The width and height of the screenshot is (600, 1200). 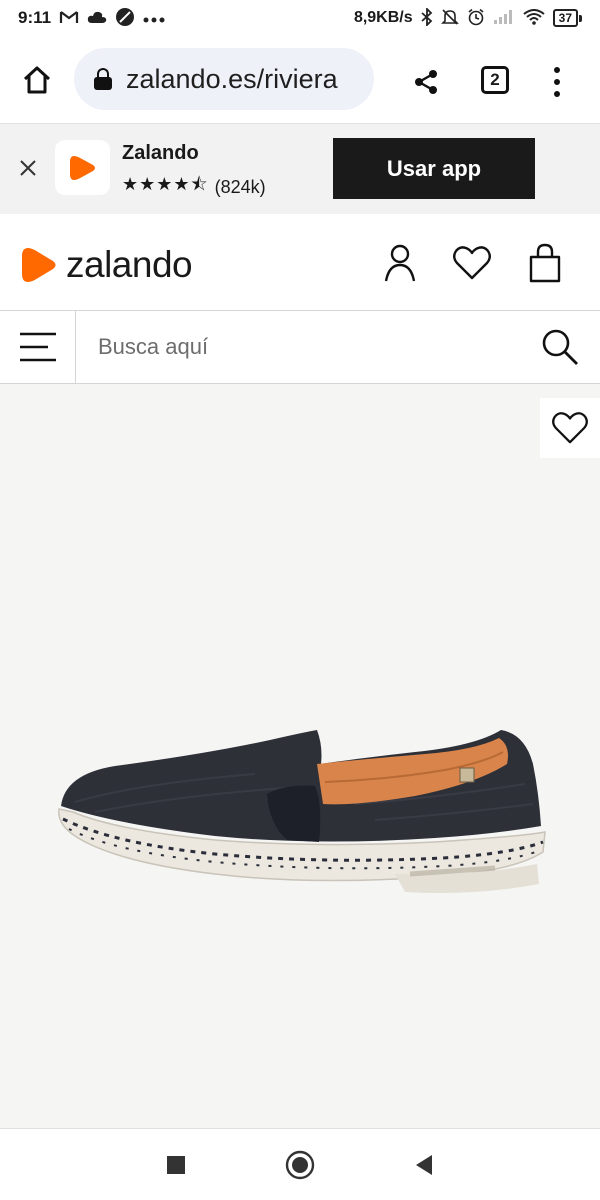 I want to click on close-icon, so click(x=28, y=168).